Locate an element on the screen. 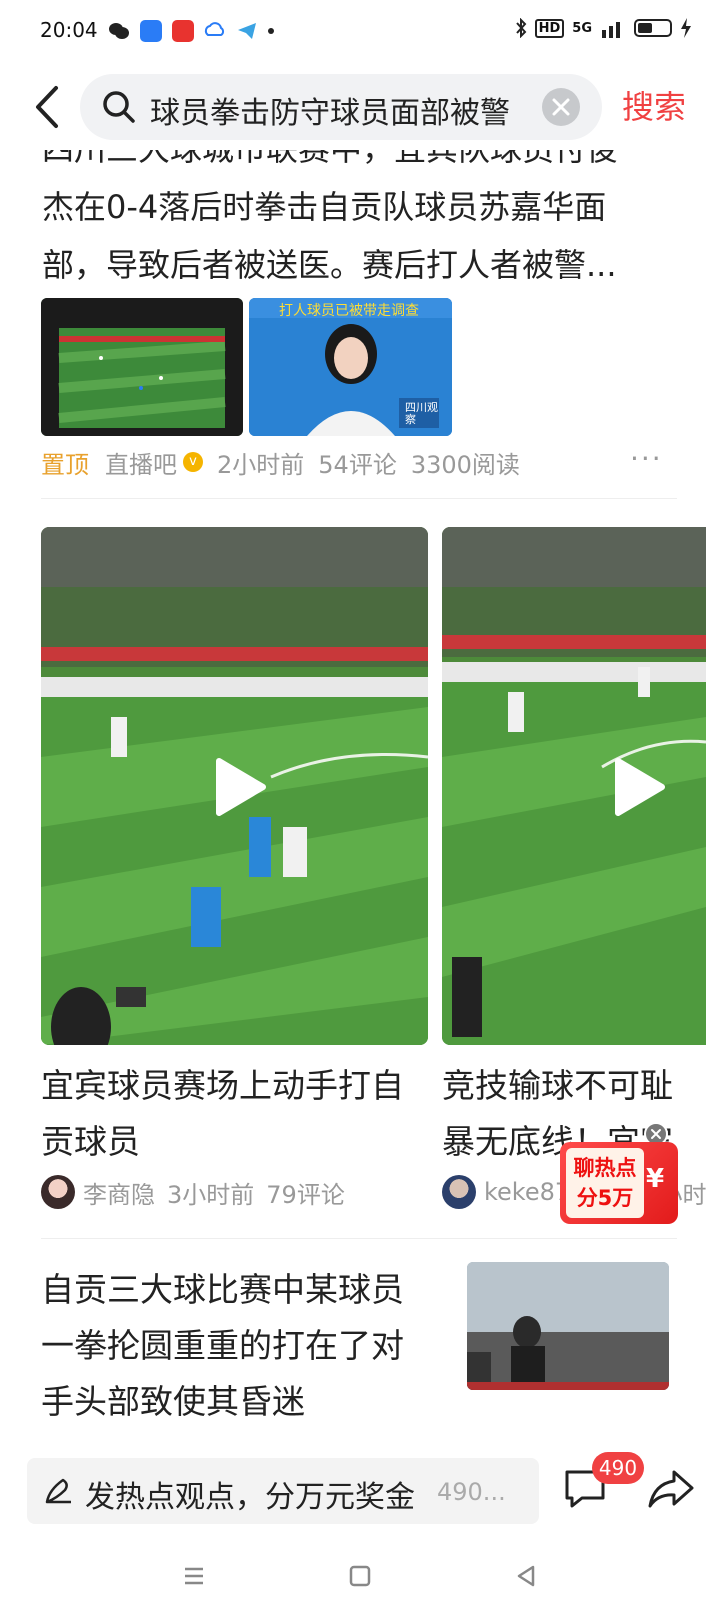  promo-badge: 聊热点 分5万 ¥ is located at coordinates (619, 1183).